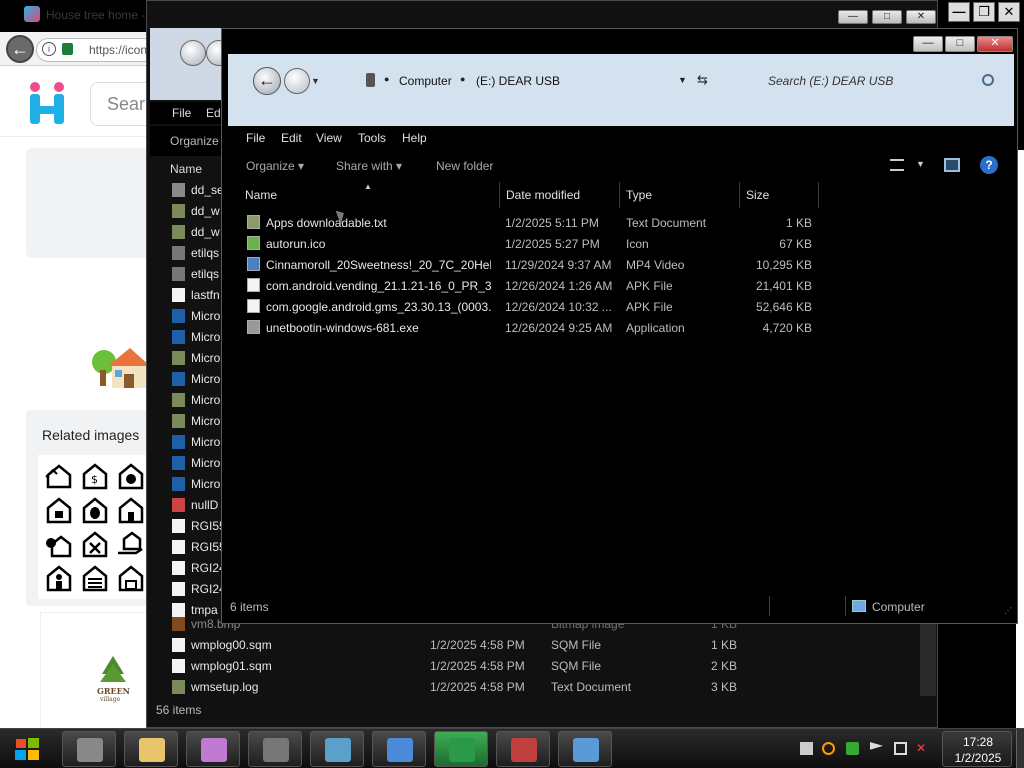  What do you see at coordinates (178, 442) in the screenshot?
I see `ms-file-icon` at bounding box center [178, 442].